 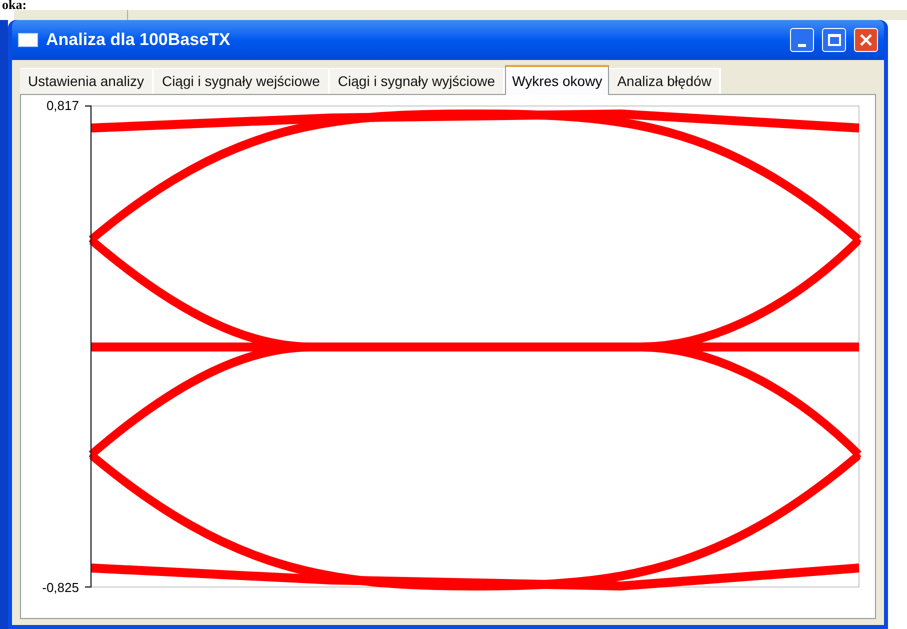 I want to click on window-title: Analiza dla 100BaseTX, so click(x=139, y=40).